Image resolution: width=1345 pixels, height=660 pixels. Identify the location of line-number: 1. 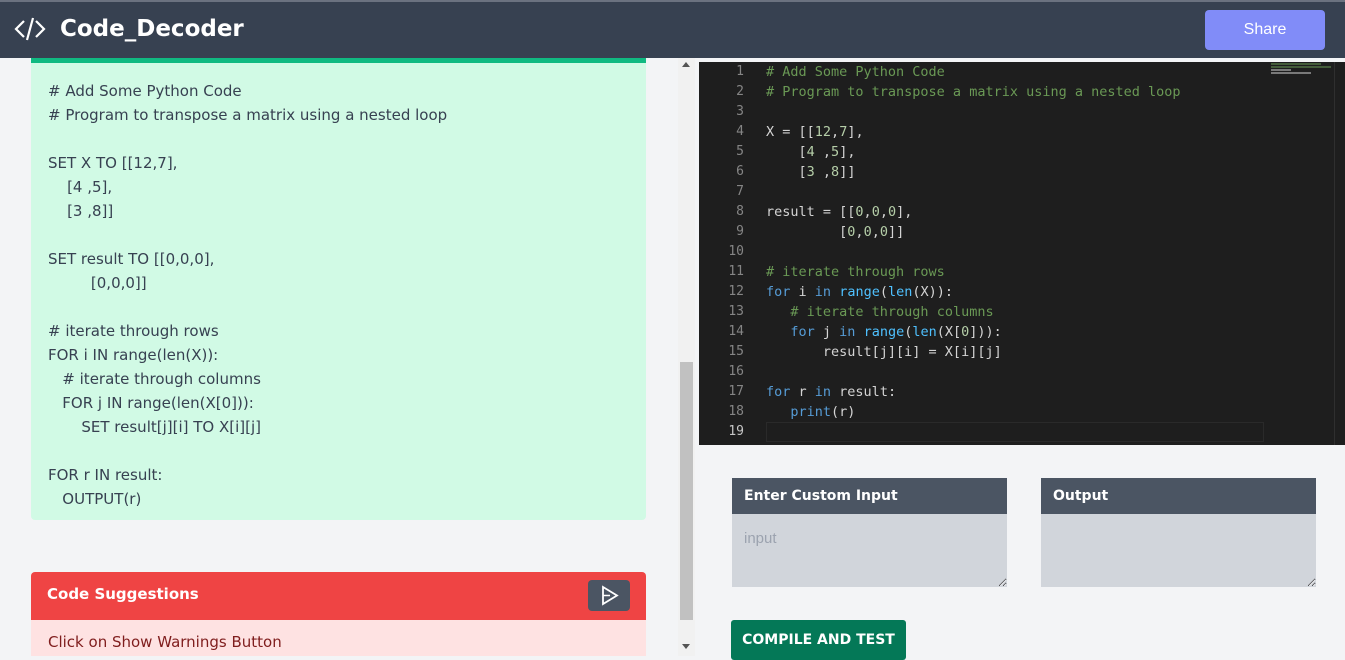
(740, 71).